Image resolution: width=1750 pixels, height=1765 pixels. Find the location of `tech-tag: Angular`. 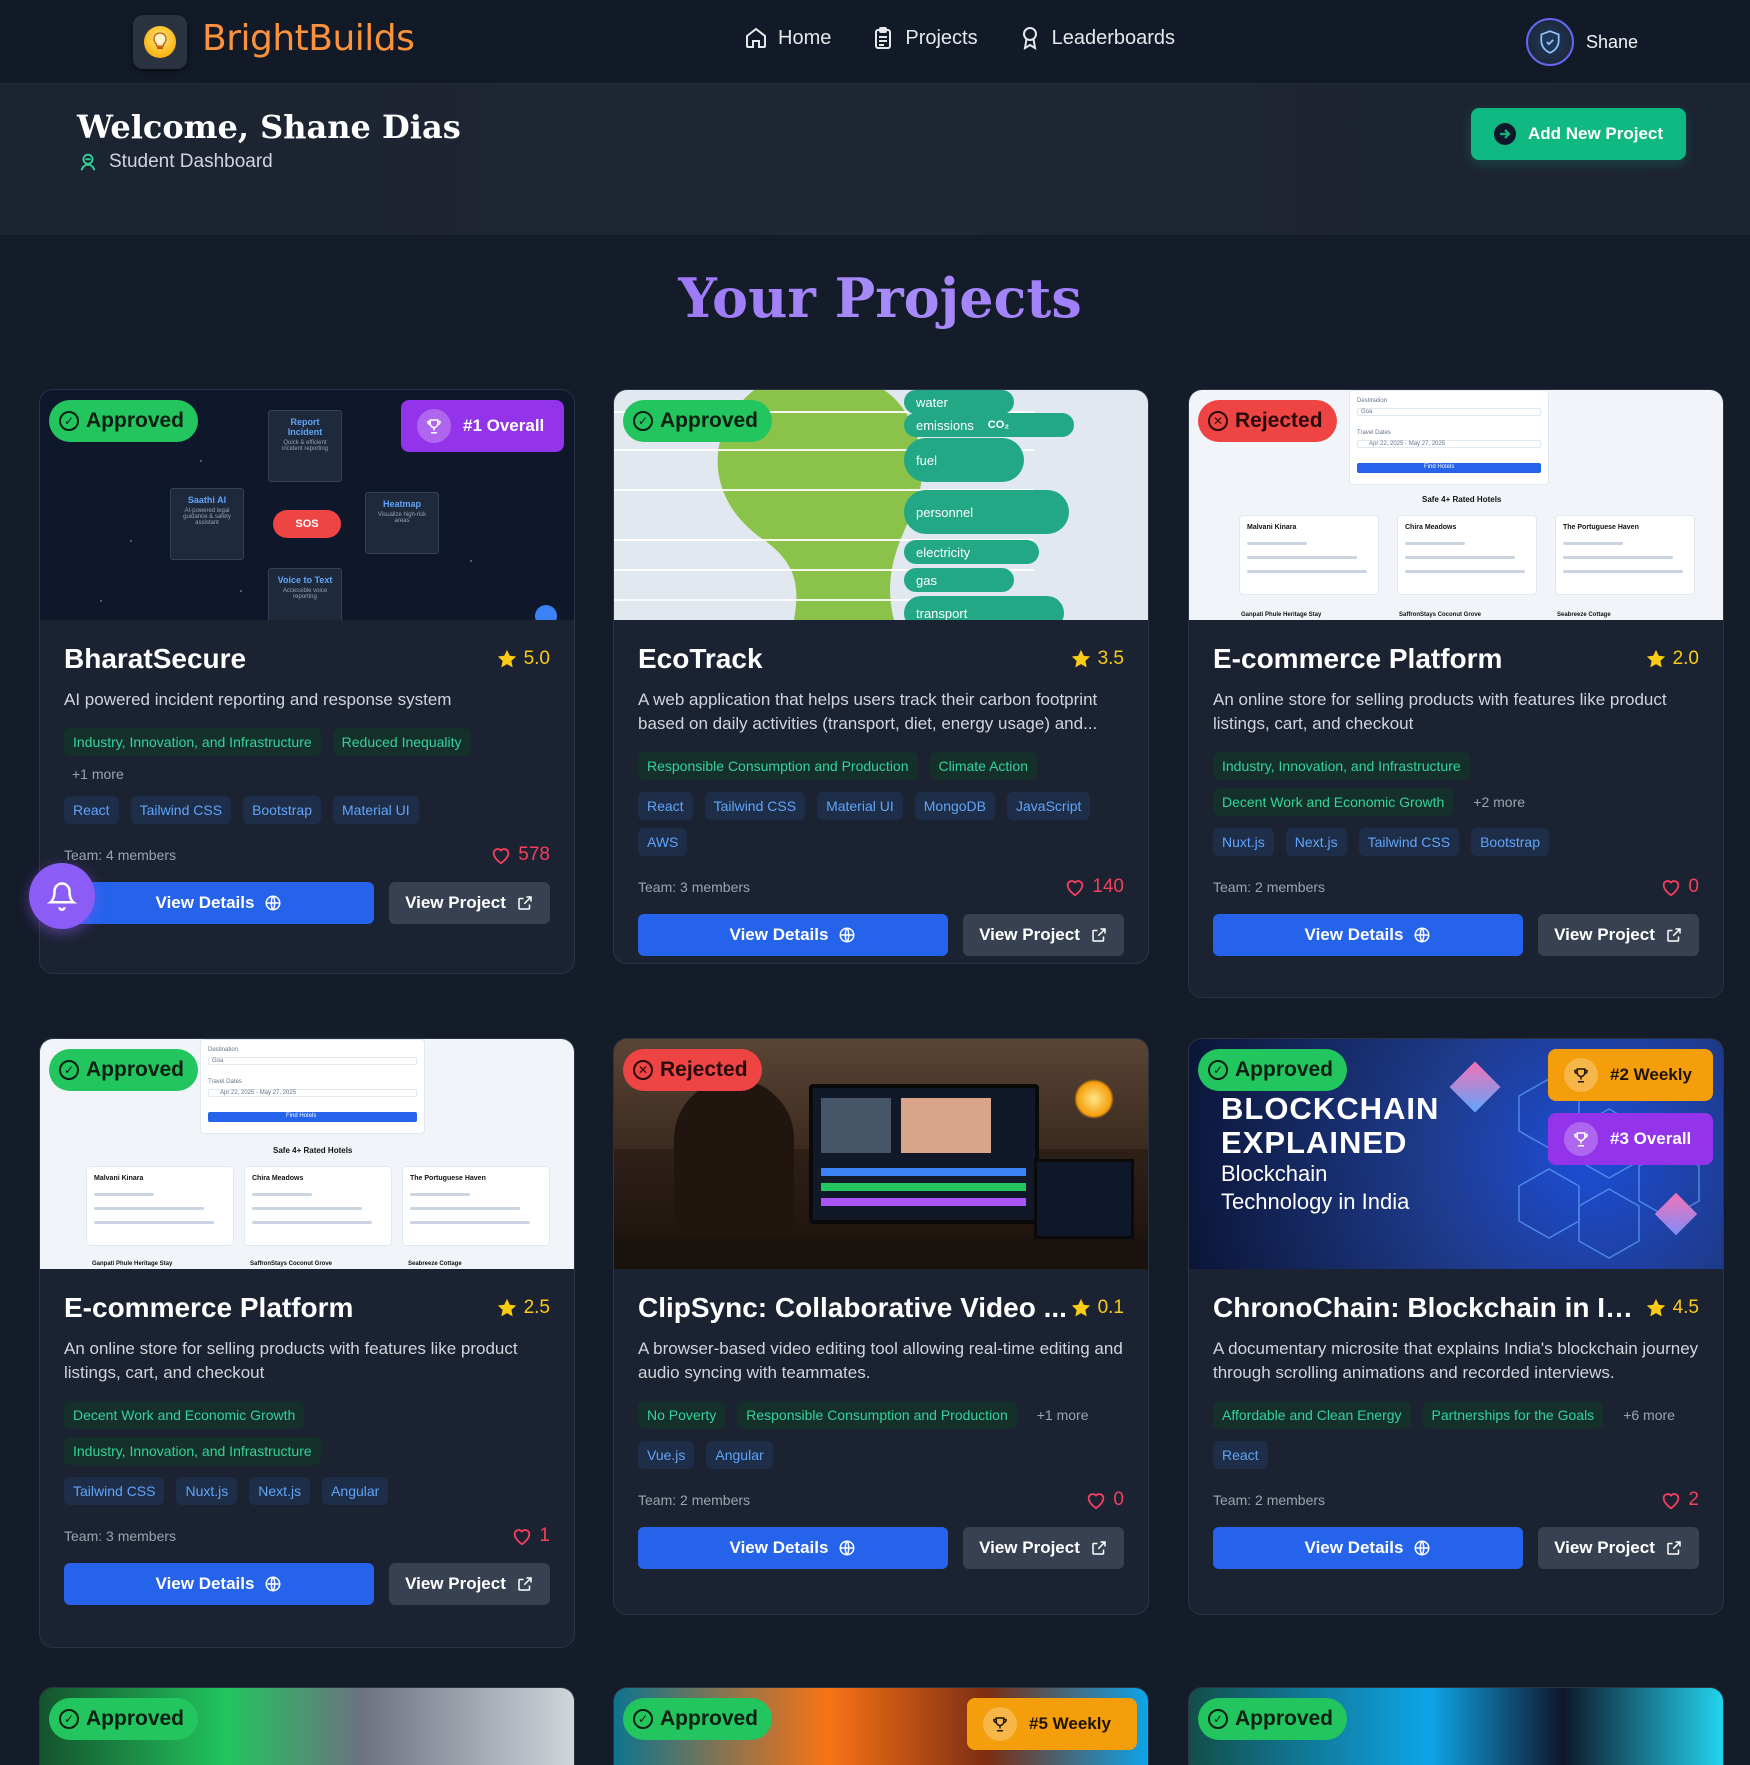

tech-tag: Angular is located at coordinates (355, 1491).